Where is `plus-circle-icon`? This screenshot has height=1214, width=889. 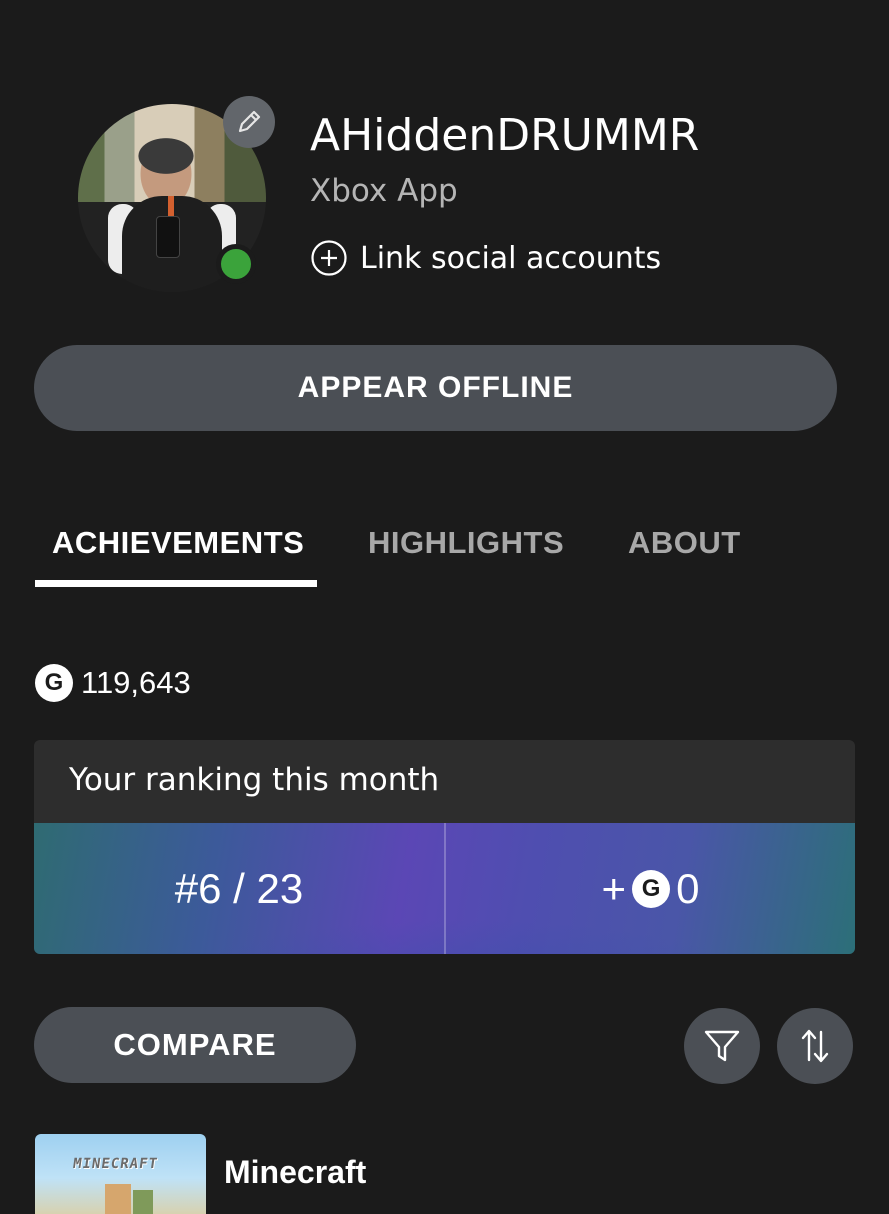 plus-circle-icon is located at coordinates (329, 258).